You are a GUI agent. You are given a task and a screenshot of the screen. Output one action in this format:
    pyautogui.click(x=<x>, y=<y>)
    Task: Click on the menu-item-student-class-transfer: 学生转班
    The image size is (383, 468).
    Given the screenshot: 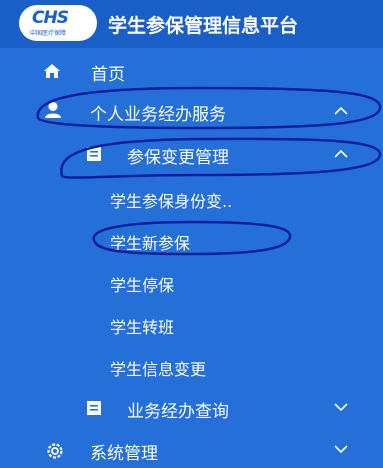 What is the action you would take?
    pyautogui.click(x=191, y=324)
    